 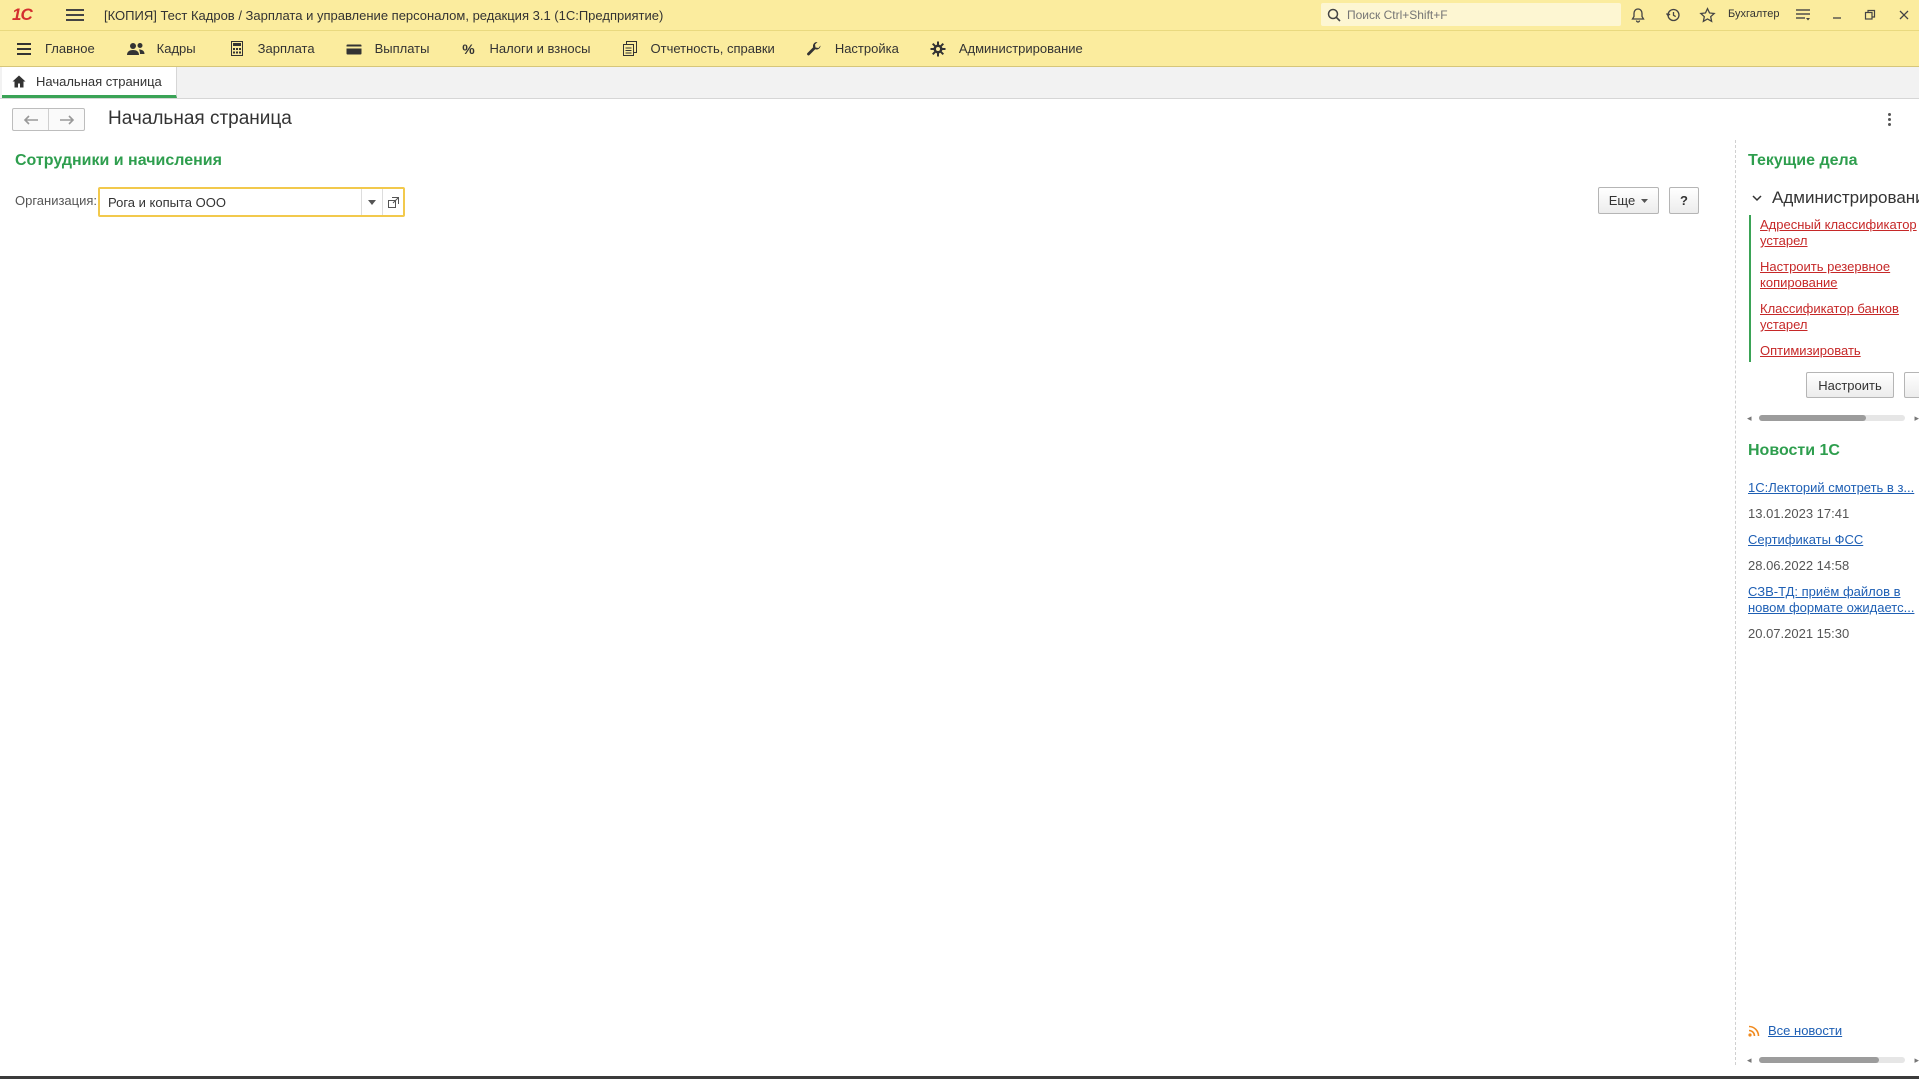 What do you see at coordinates (1638, 15) in the screenshot?
I see `bell-icon` at bounding box center [1638, 15].